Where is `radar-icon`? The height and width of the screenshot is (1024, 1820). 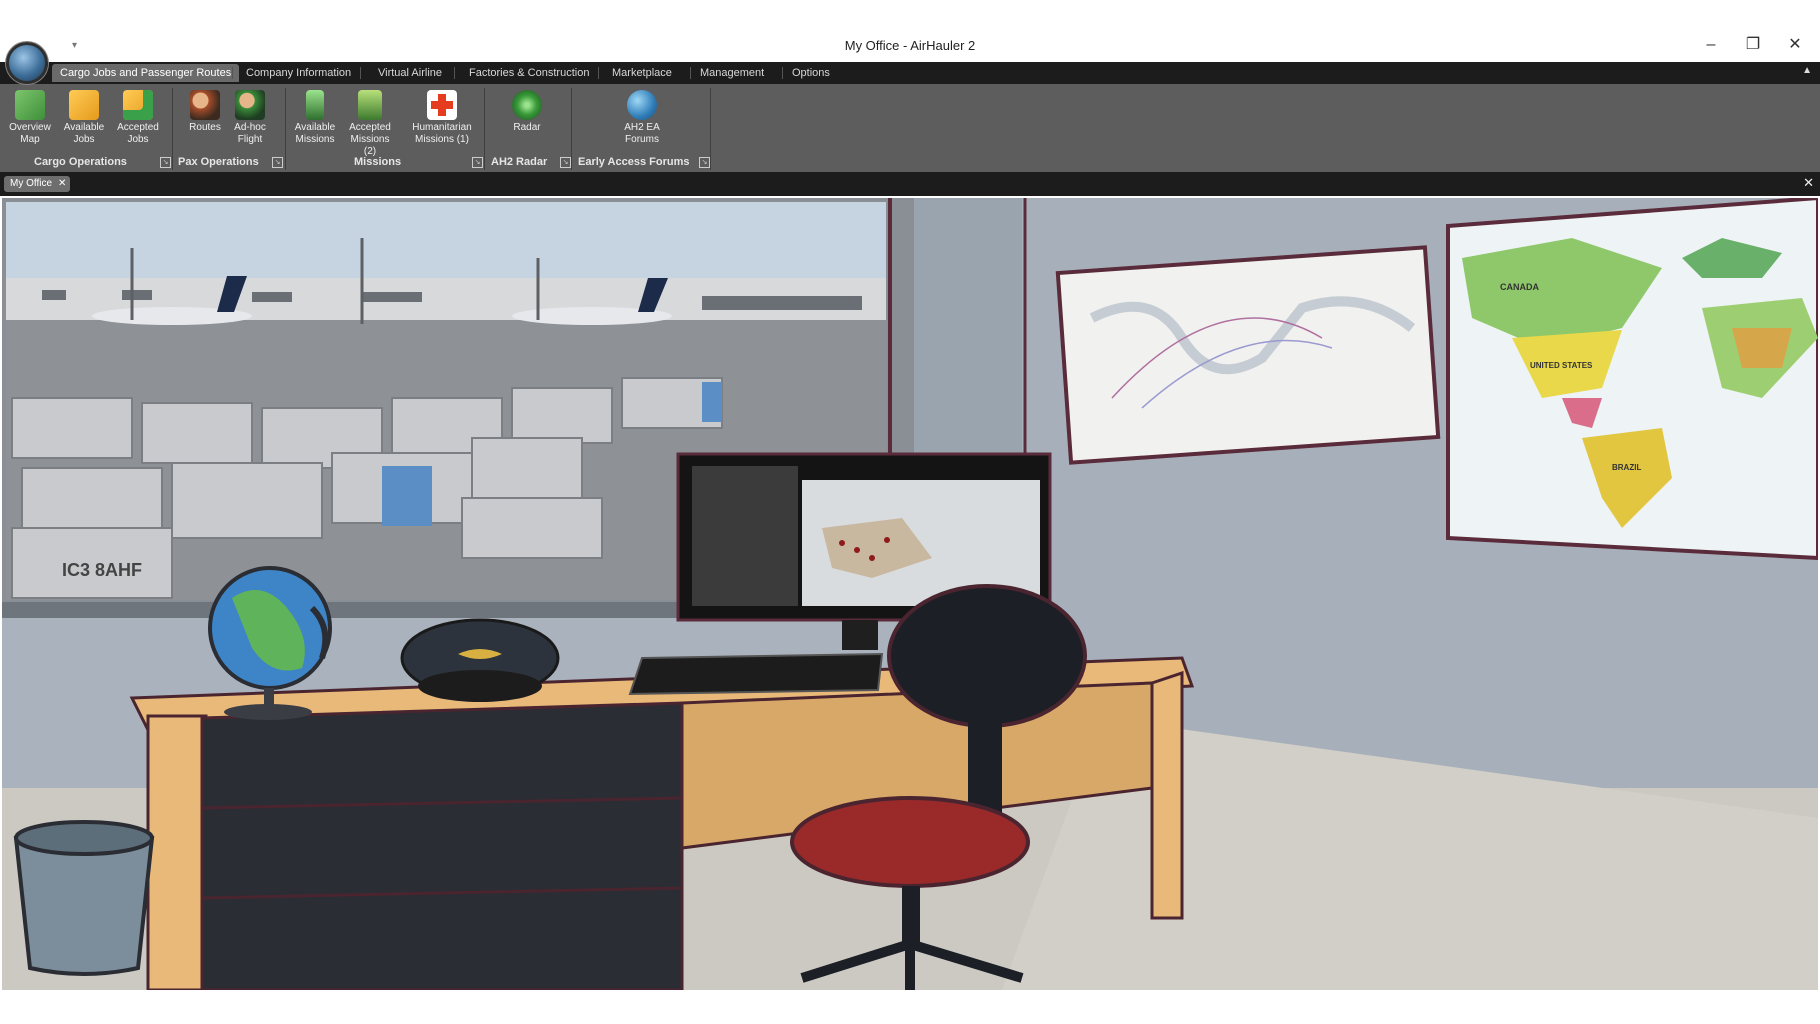 radar-icon is located at coordinates (527, 105).